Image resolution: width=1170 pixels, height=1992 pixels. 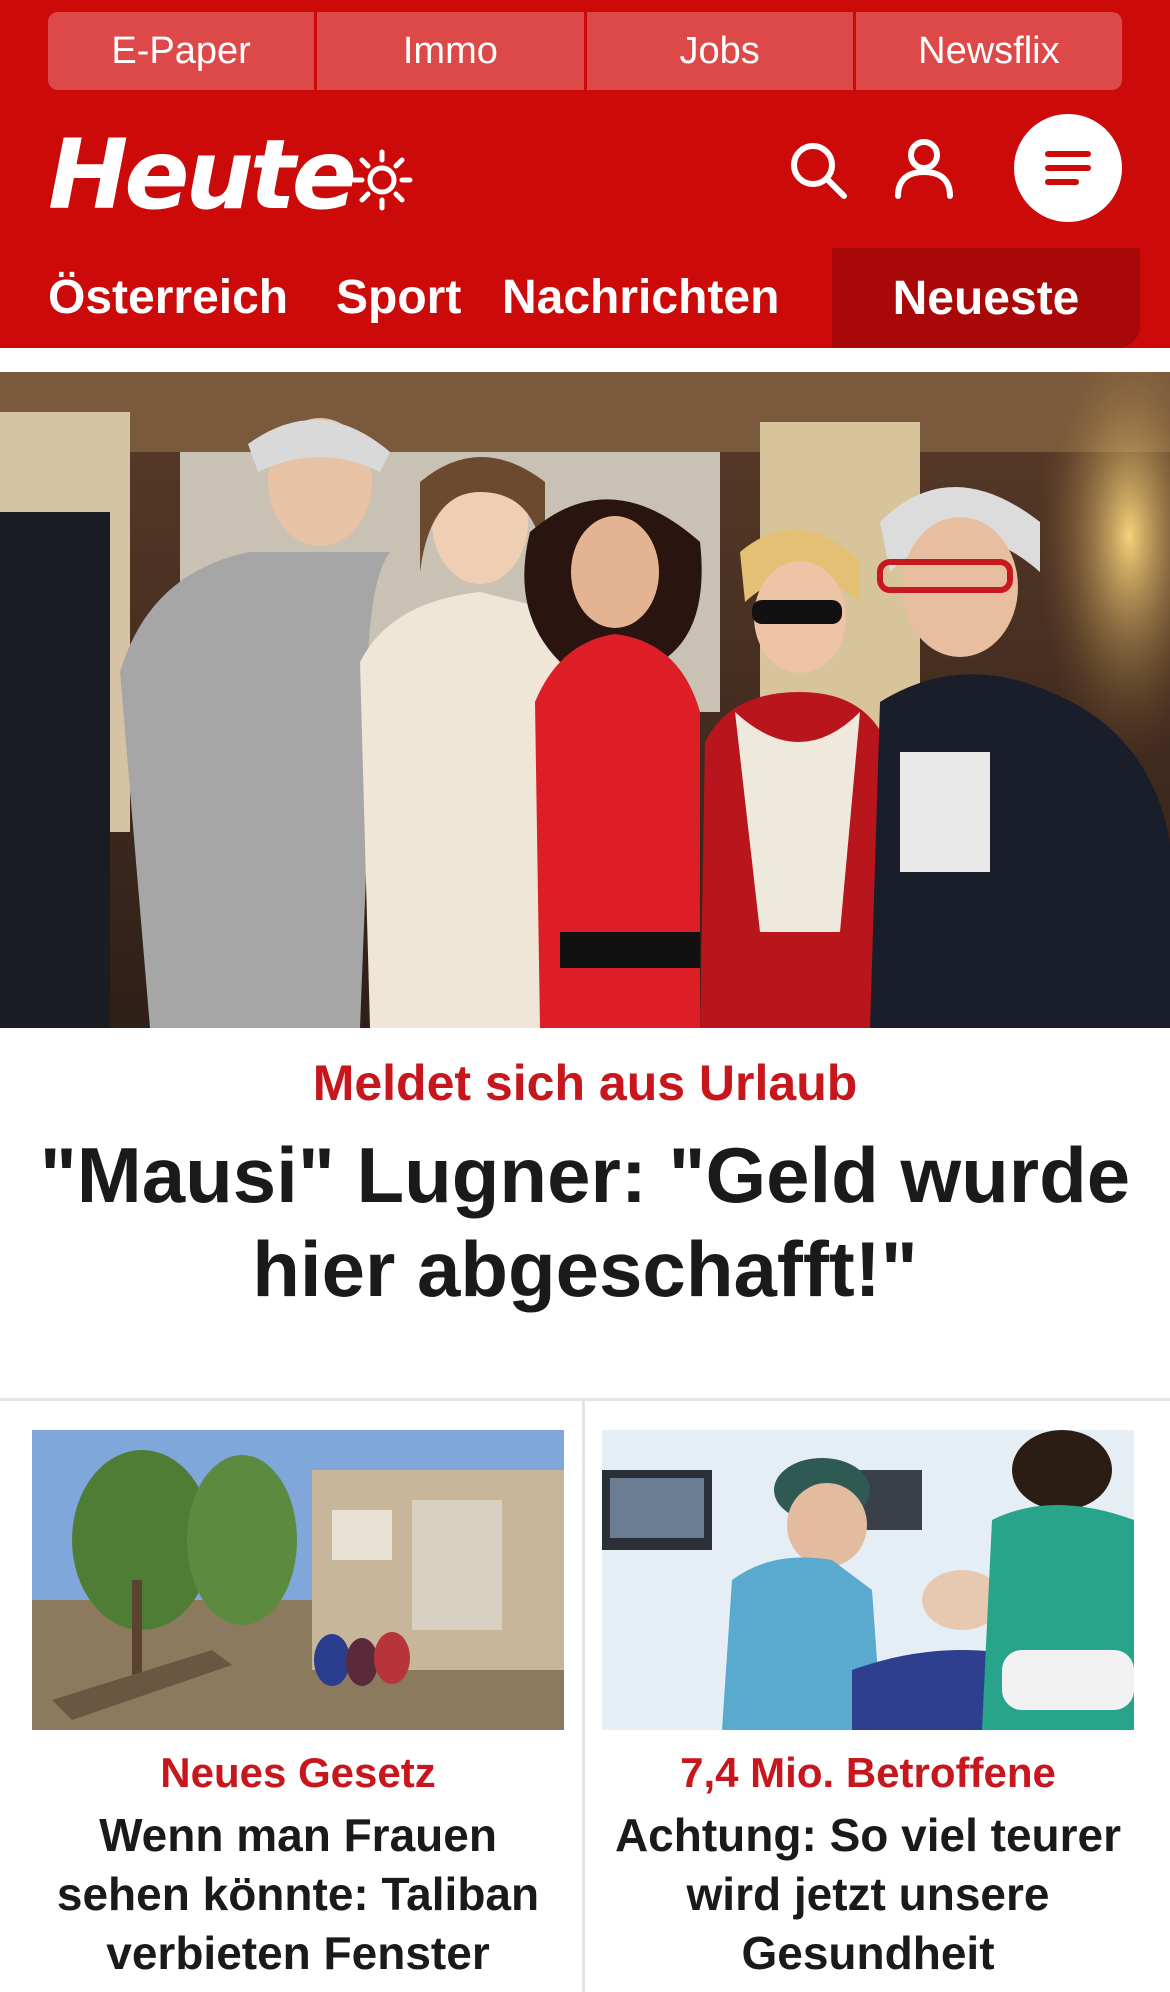 I want to click on teaser-kicker: Neues Gesetz, so click(x=298, y=1773).